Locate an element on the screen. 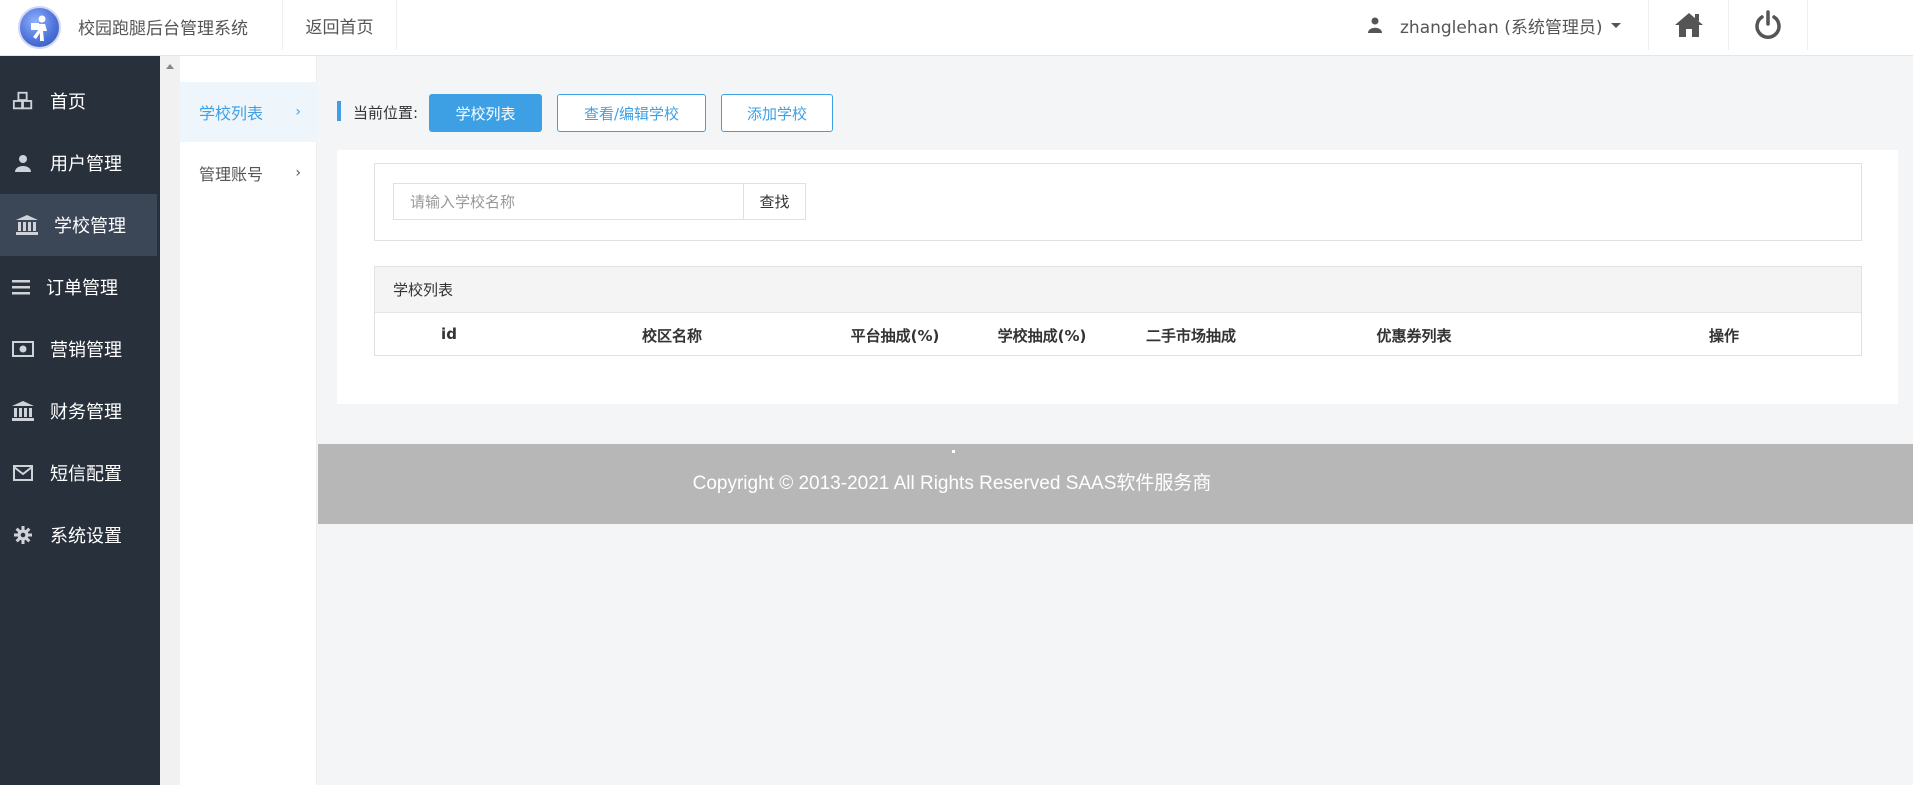 This screenshot has height=785, width=1913. money-icon is located at coordinates (23, 349).